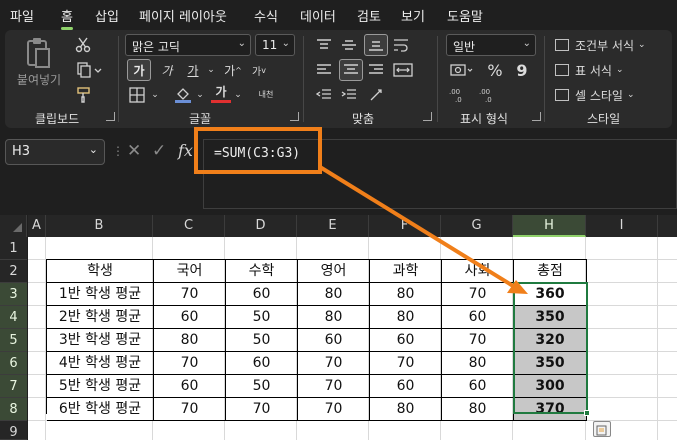 Image resolution: width=677 pixels, height=440 pixels. I want to click on cancel-icon: ✕, so click(134, 151).